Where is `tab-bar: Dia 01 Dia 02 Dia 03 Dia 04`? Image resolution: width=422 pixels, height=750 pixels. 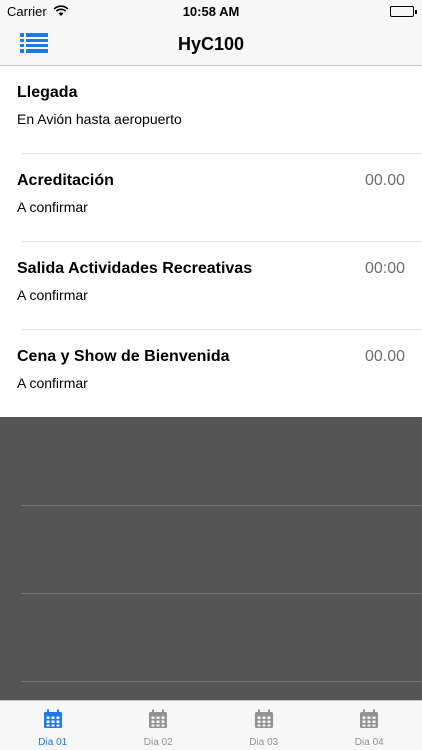
tab-bar: Dia 01 Dia 02 Dia 03 Dia 04 is located at coordinates (211, 725).